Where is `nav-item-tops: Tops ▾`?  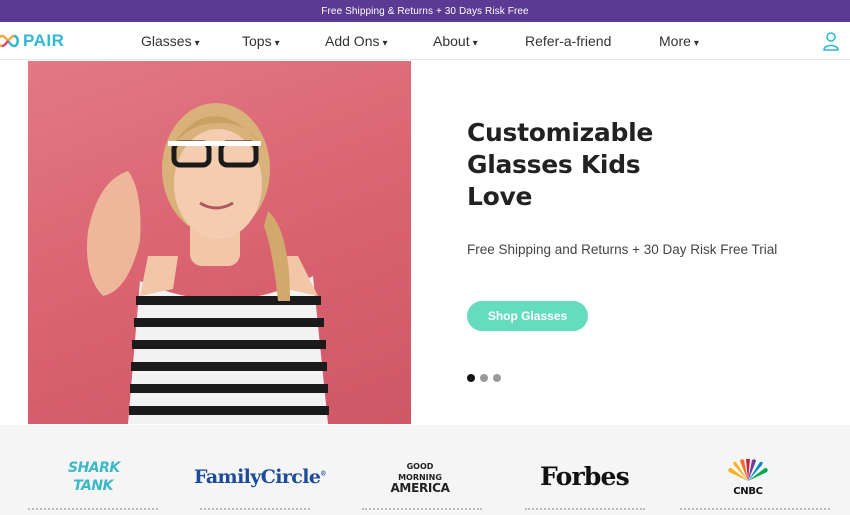 nav-item-tops: Tops ▾ is located at coordinates (261, 41).